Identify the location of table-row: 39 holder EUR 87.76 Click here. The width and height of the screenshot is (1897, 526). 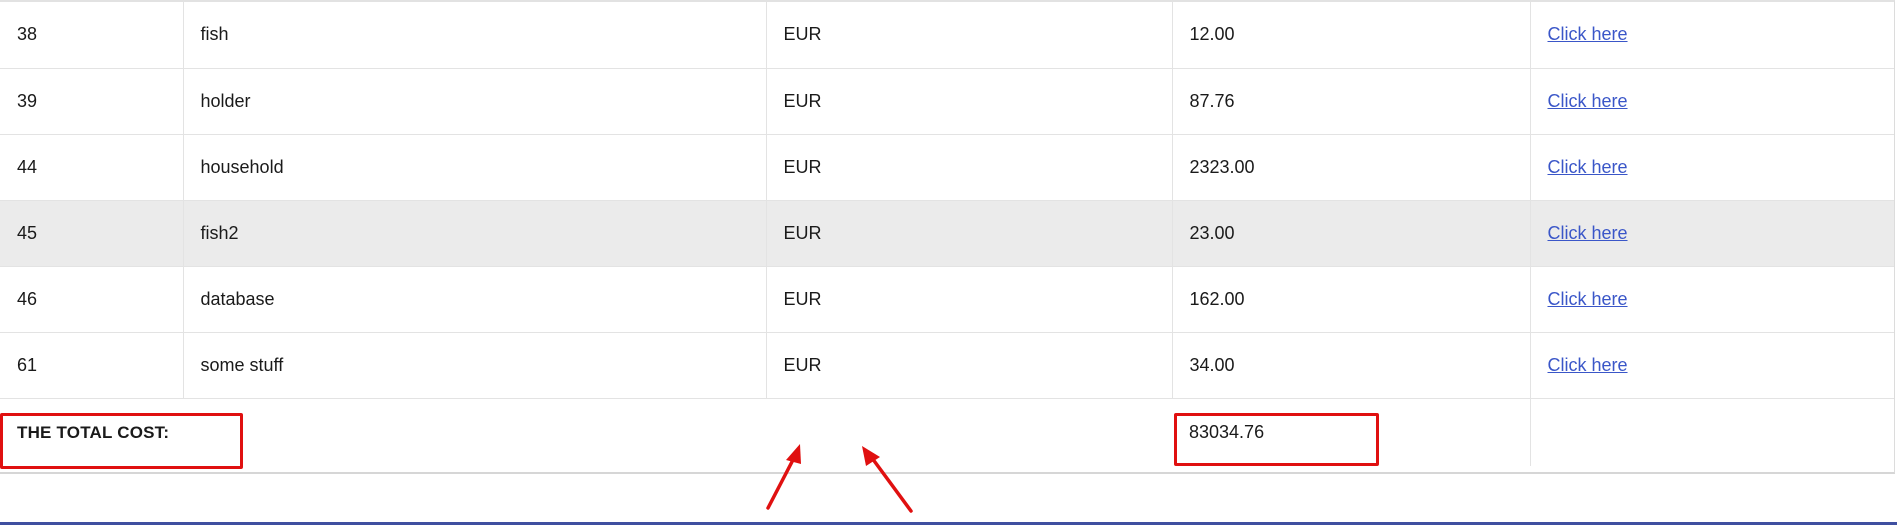
(947, 101).